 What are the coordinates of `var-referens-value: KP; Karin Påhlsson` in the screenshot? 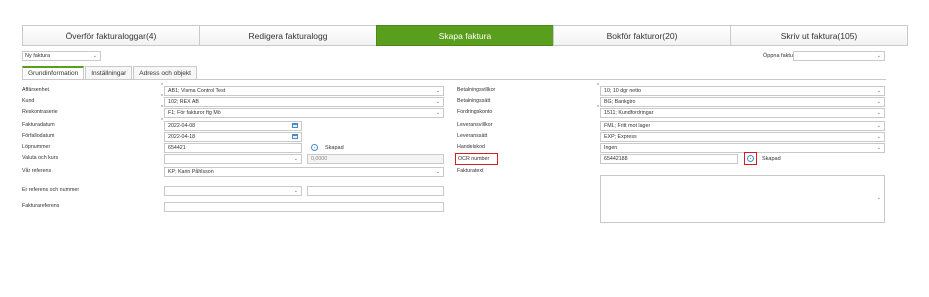 It's located at (191, 172).